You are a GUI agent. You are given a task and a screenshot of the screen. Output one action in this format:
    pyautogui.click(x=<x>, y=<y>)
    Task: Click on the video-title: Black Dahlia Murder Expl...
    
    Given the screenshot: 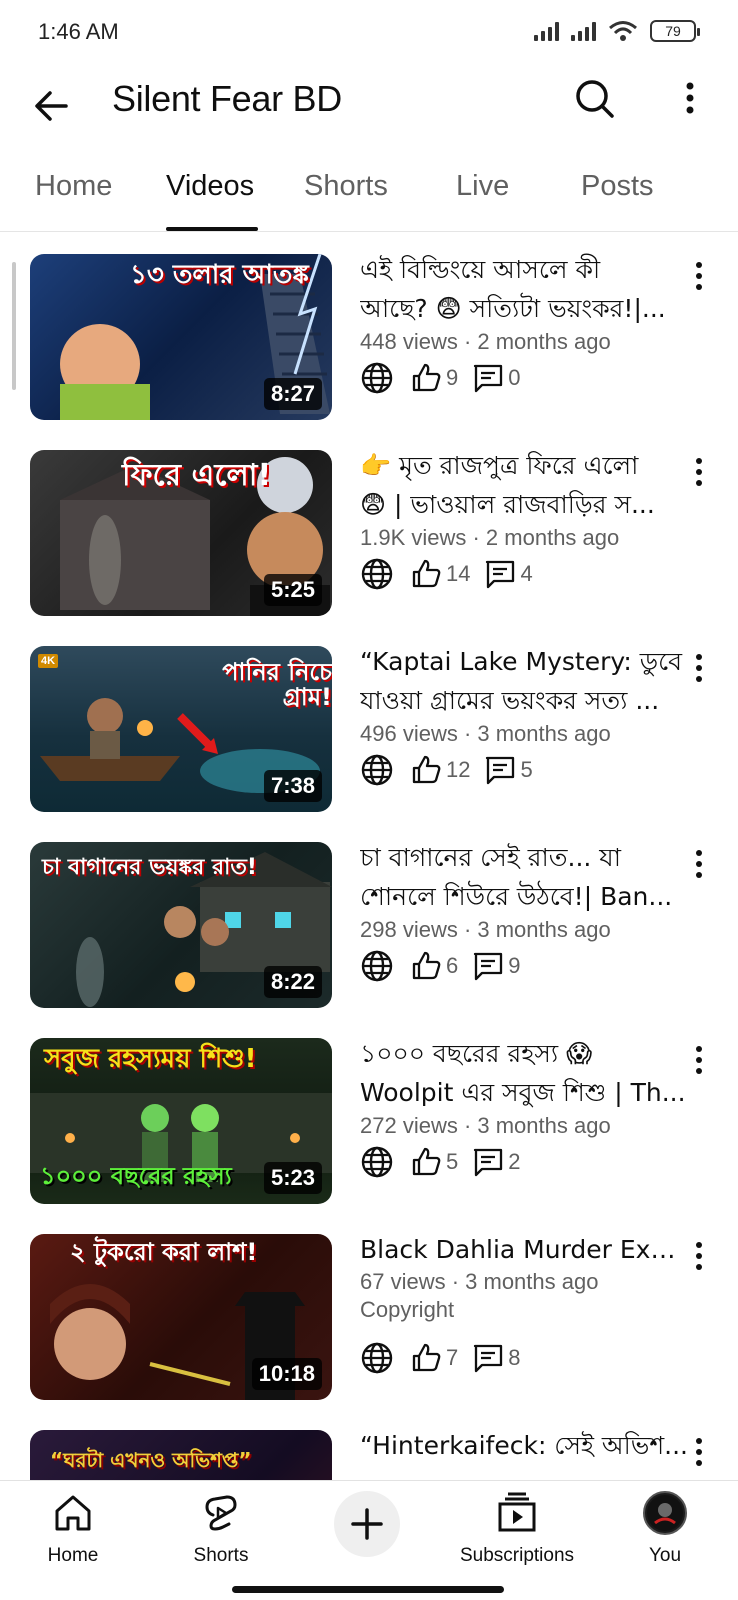 What is the action you would take?
    pyautogui.click(x=524, y=1249)
    